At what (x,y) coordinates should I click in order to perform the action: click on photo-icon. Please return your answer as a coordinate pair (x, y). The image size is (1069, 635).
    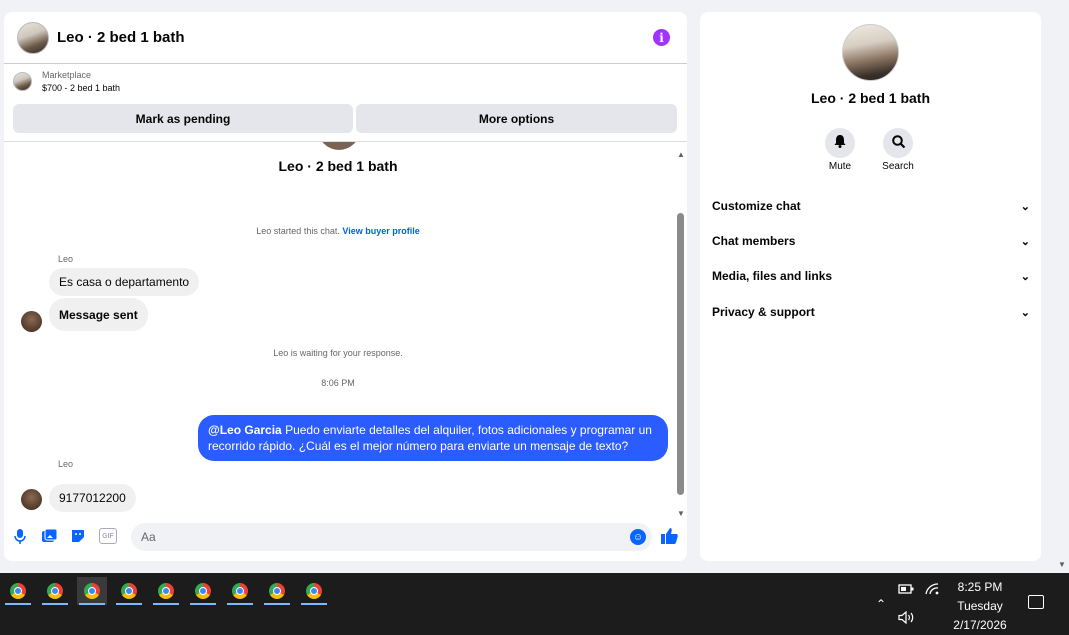
    Looking at the image, I should click on (49, 536).